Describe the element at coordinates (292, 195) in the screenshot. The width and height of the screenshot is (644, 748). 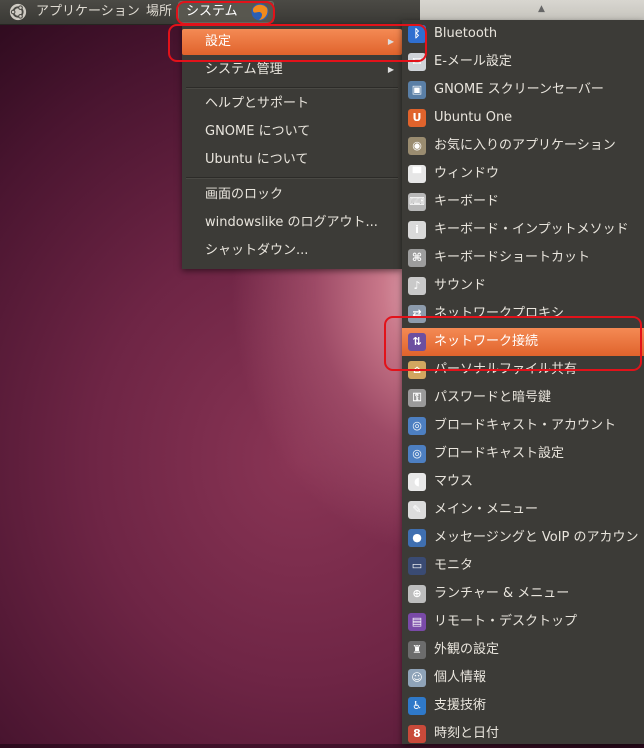
I see `menu-item-lock-screen: 画面のロック` at that location.